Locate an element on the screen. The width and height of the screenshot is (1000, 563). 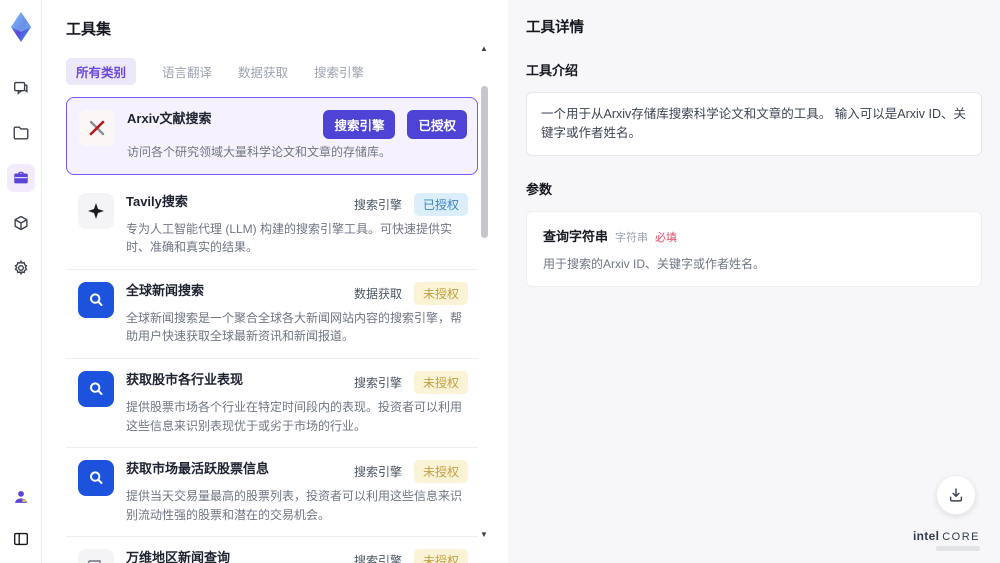
rail-bottom is located at coordinates (21, 518).